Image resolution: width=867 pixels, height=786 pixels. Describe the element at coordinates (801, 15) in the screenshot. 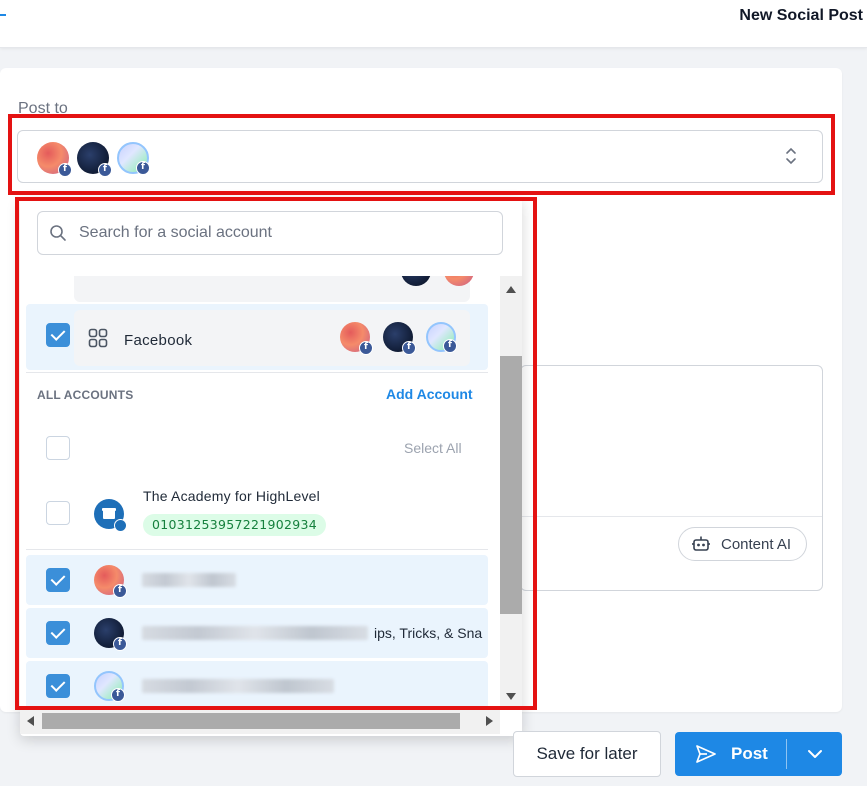

I see `page-title: New Social Post` at that location.